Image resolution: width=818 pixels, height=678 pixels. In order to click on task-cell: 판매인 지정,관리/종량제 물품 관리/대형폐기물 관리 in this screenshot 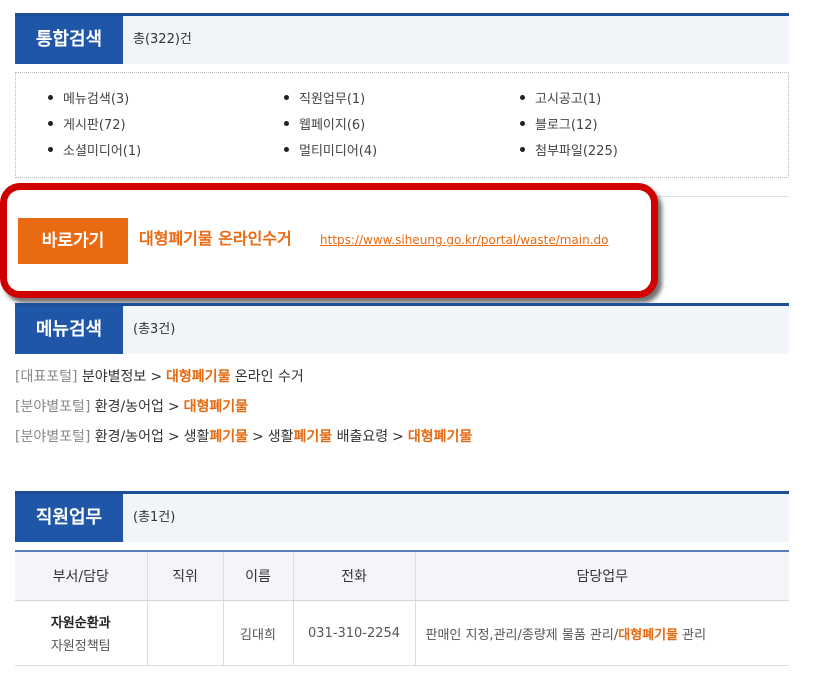, I will do `click(601, 633)`.